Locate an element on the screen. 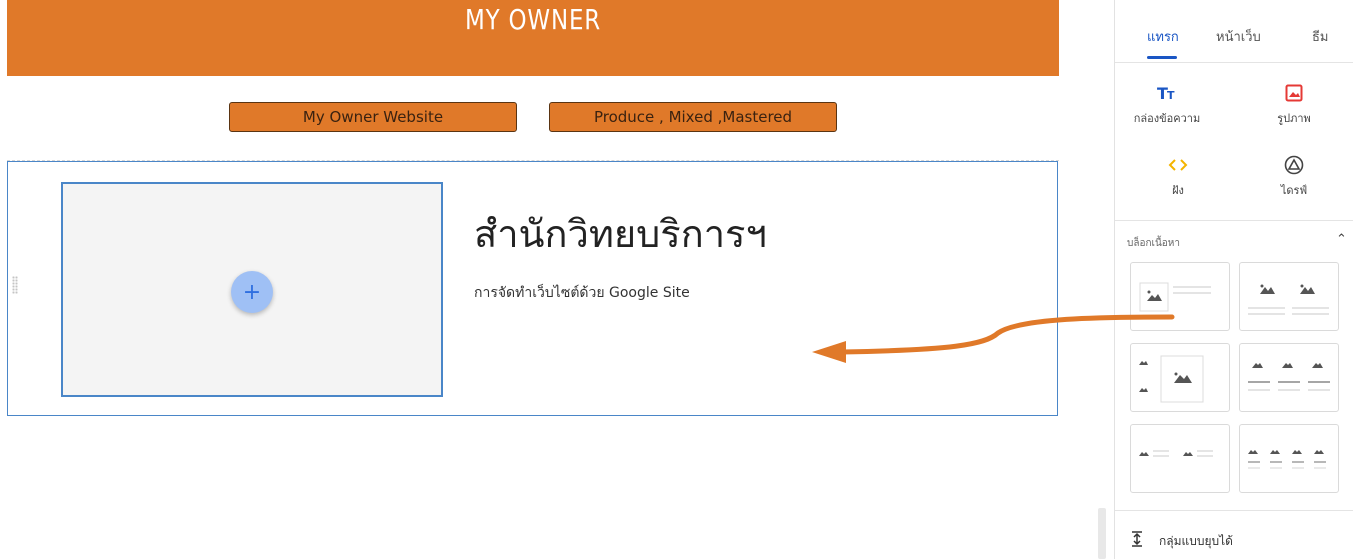  image-icon is located at coordinates (1294, 93).